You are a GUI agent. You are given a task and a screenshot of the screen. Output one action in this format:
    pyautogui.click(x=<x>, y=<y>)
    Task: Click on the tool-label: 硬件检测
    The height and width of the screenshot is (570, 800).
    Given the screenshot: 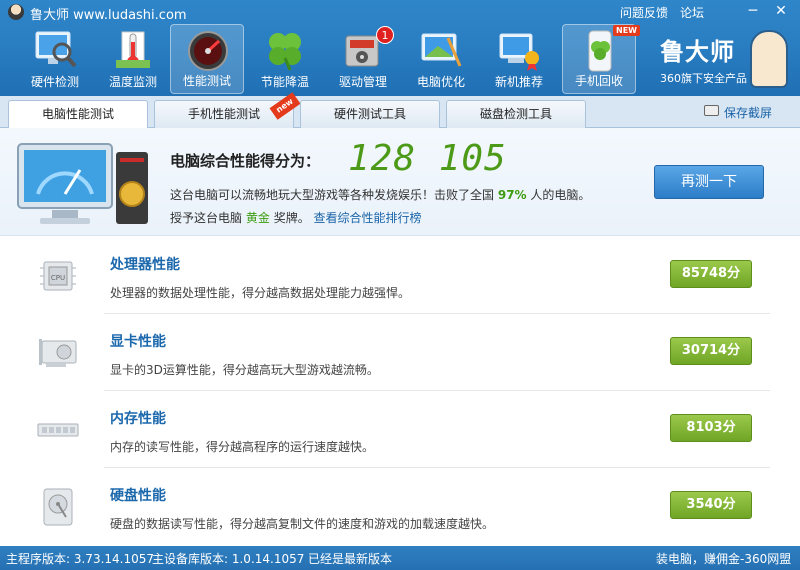 What is the action you would take?
    pyautogui.click(x=54, y=82)
    